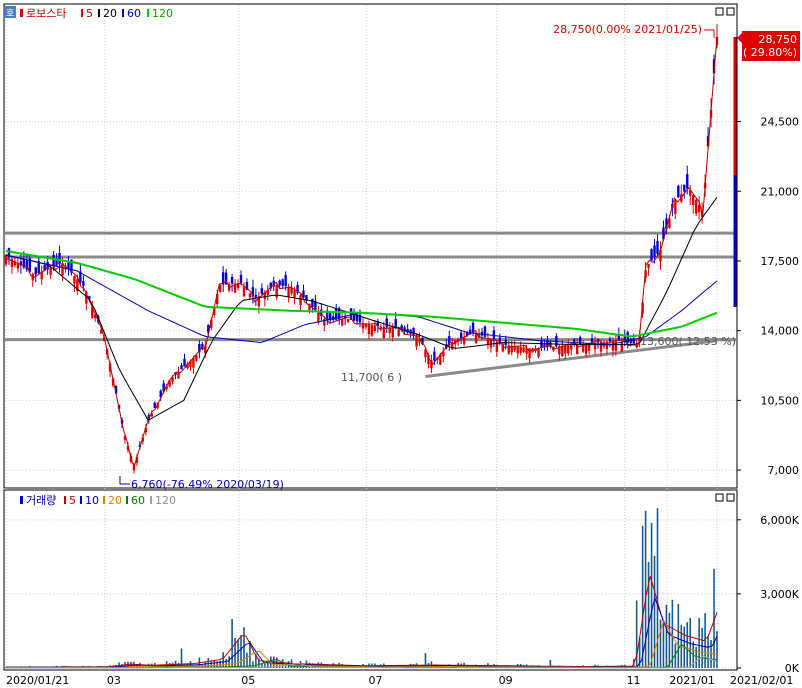 The height and width of the screenshot is (688, 802). Describe the element at coordinates (692, 680) in the screenshot. I see `x-tick-label: 2021/01` at that location.